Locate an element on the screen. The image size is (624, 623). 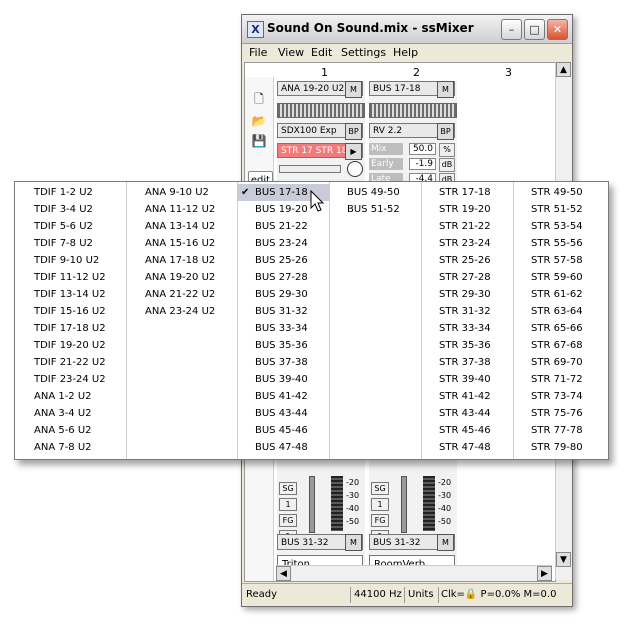
menu-item: ANA 21-22 U2 is located at coordinates (181, 294).